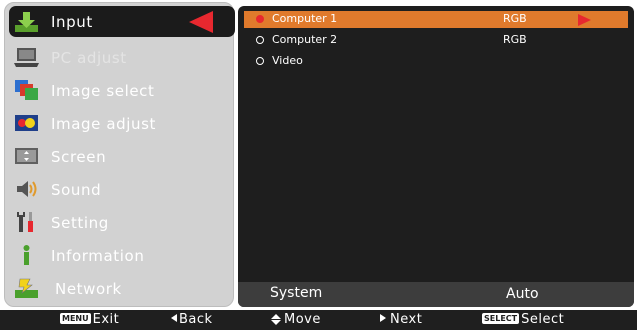 This screenshot has height=330, width=637. I want to click on menu-item-label: Information, so click(98, 255).